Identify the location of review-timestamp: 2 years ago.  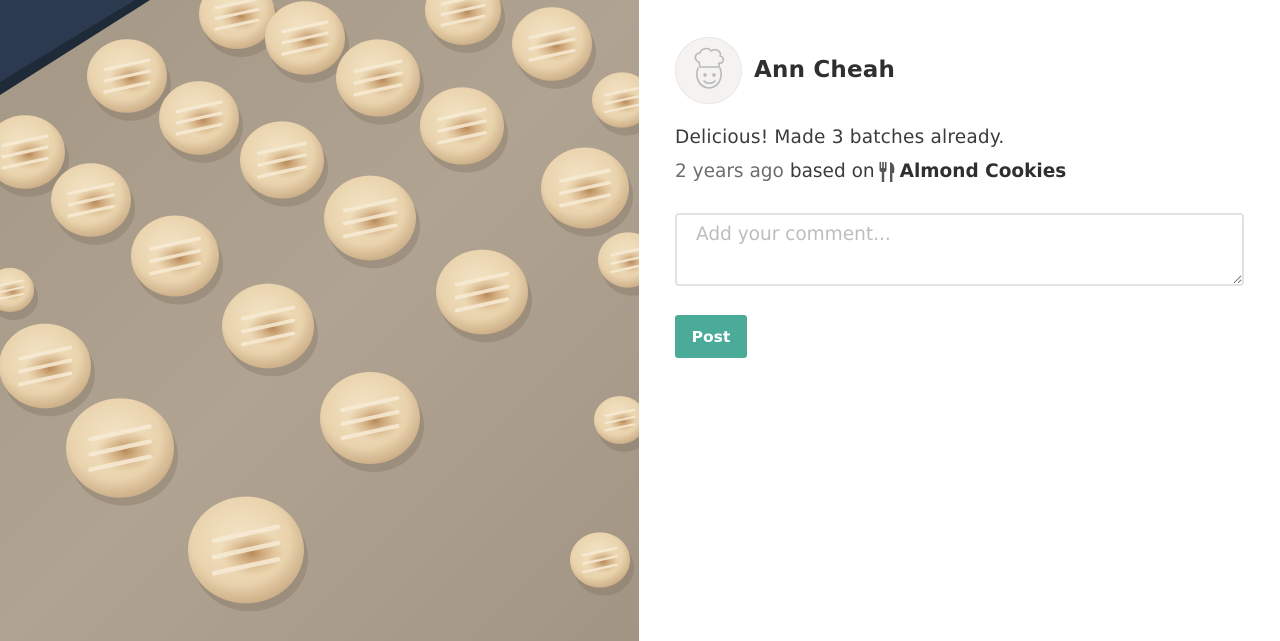
(729, 171).